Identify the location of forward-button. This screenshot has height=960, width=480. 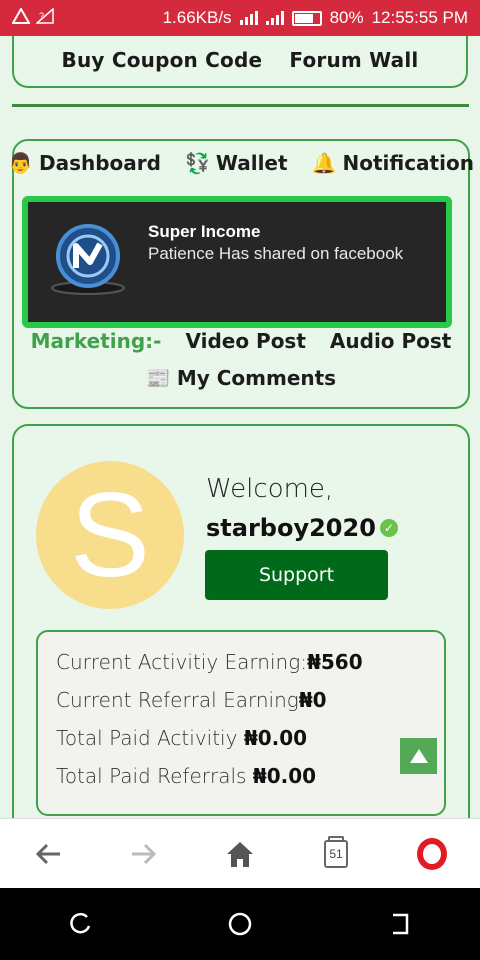
(144, 854).